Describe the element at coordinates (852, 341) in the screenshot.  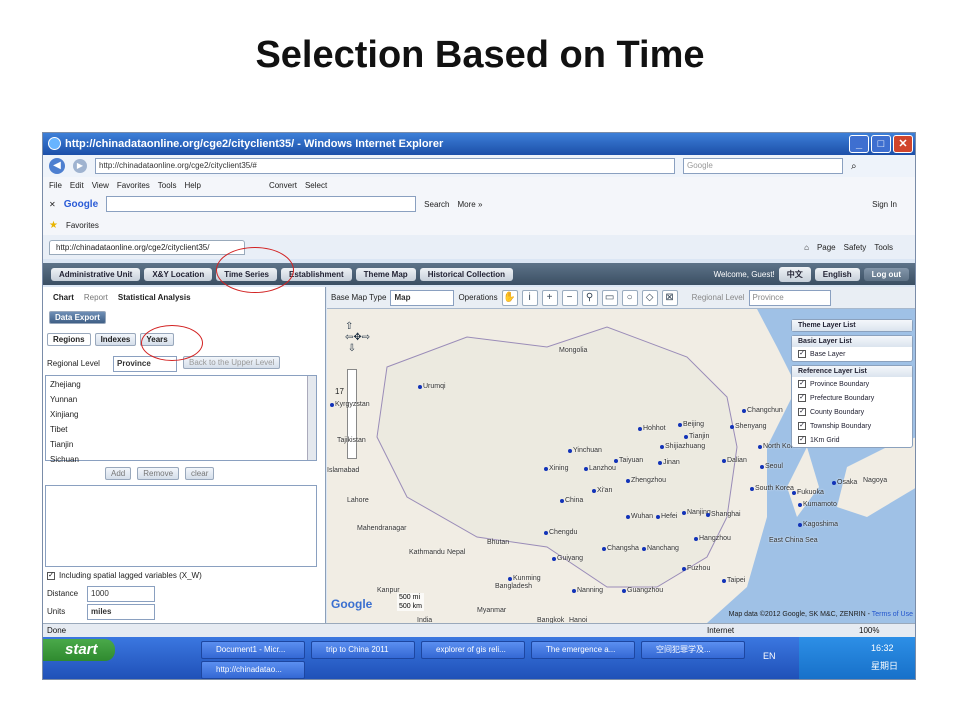
I see `basic-layer-header: Basic Layer List` at that location.